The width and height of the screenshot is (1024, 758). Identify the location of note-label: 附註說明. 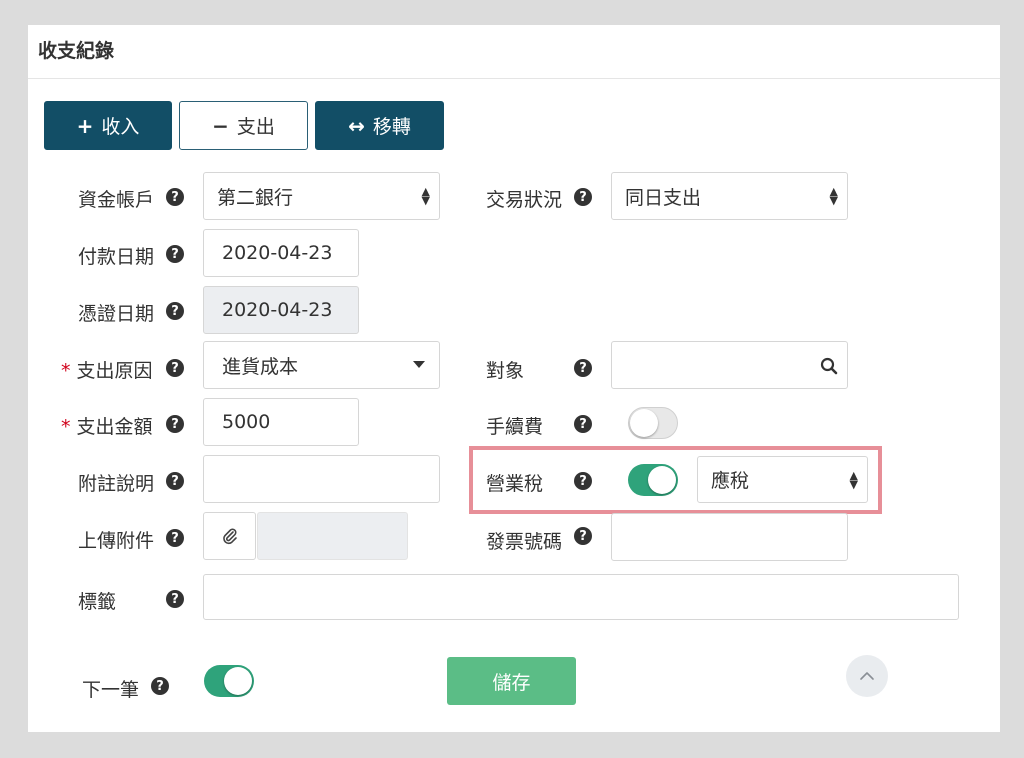
(116, 484).